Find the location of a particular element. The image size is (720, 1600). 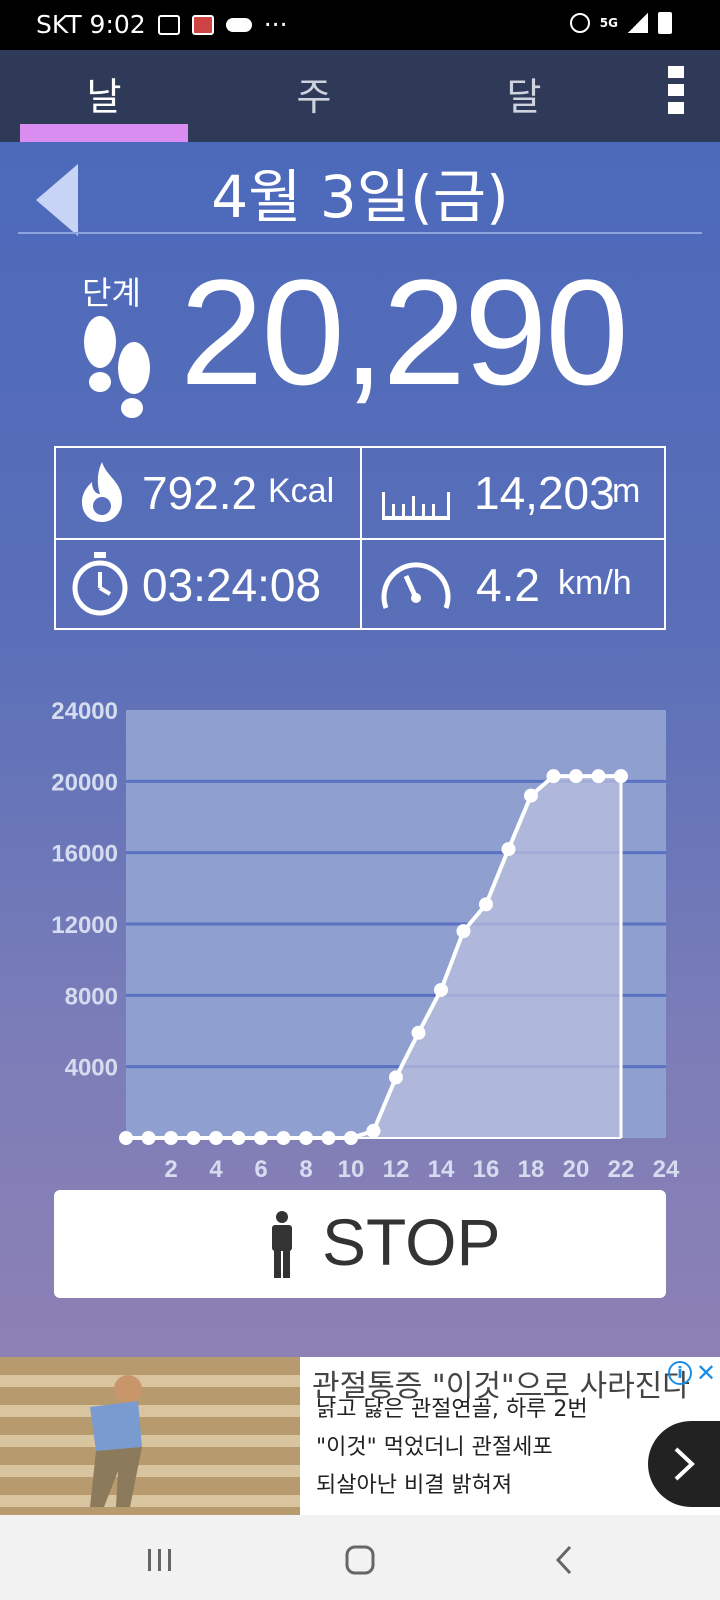

steps-label: 단계 is located at coordinates (111, 293).